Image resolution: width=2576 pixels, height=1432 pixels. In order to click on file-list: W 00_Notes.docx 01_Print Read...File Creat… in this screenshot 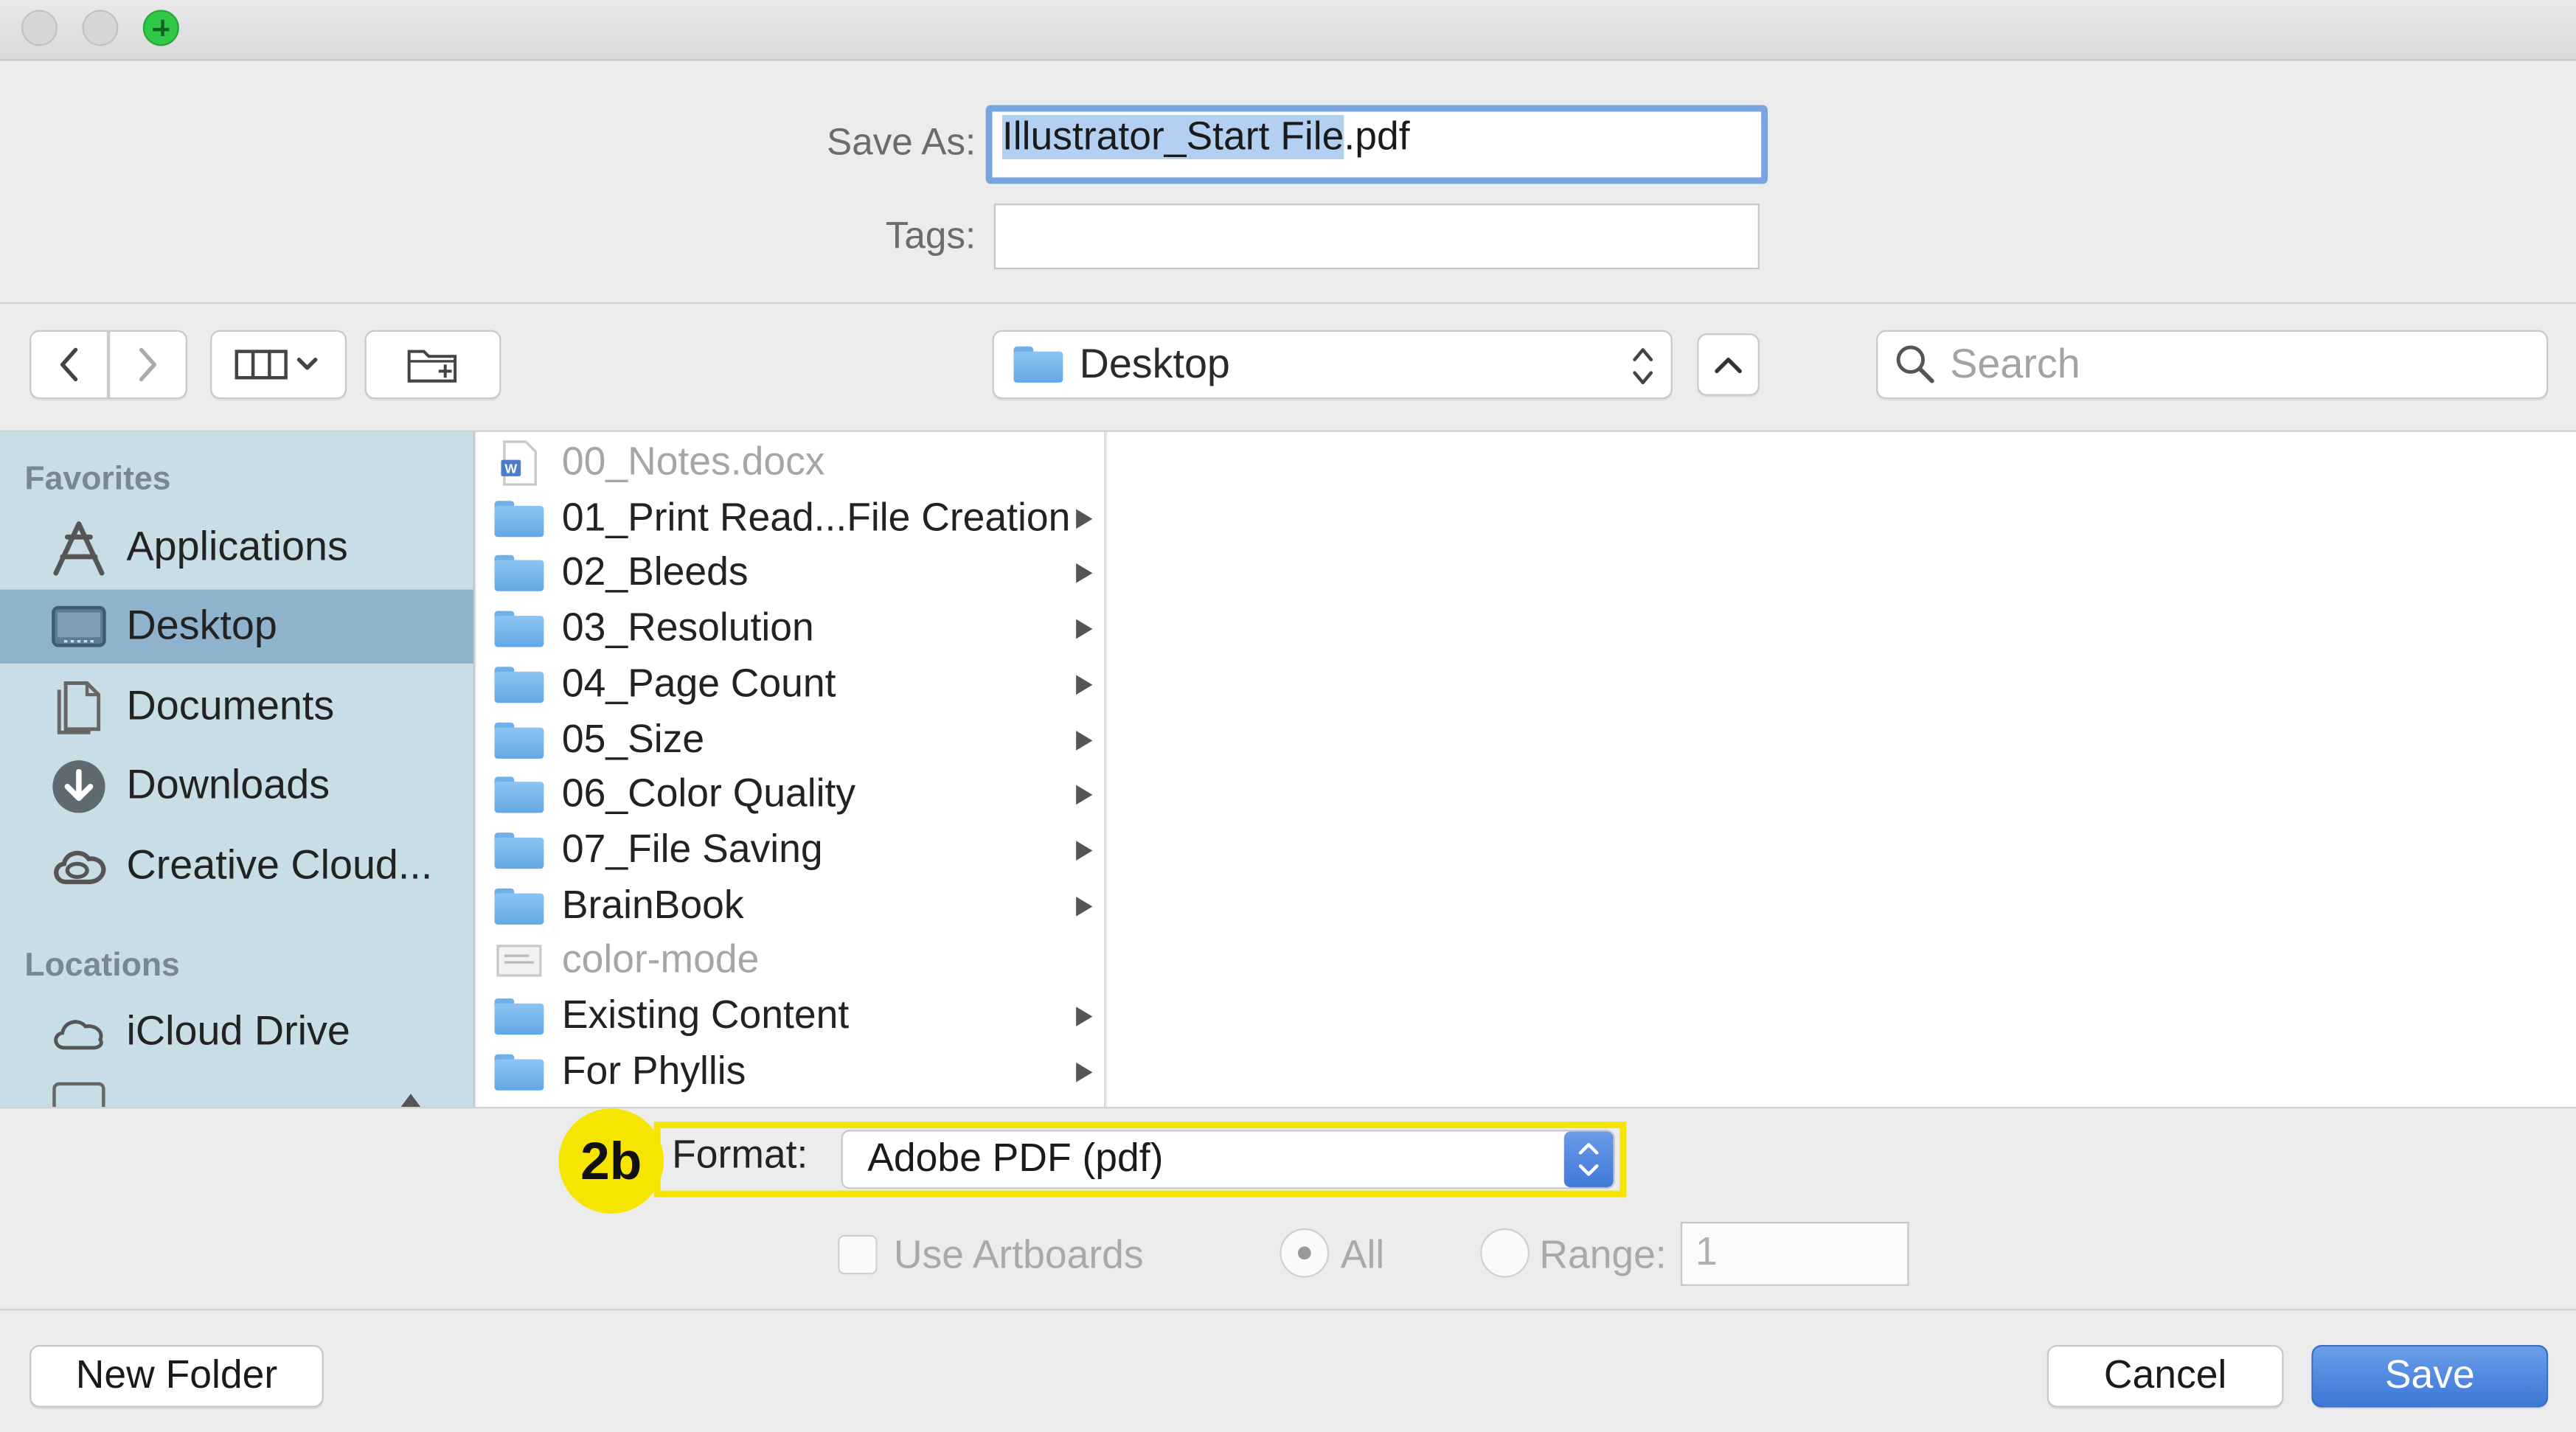, I will do `click(791, 770)`.